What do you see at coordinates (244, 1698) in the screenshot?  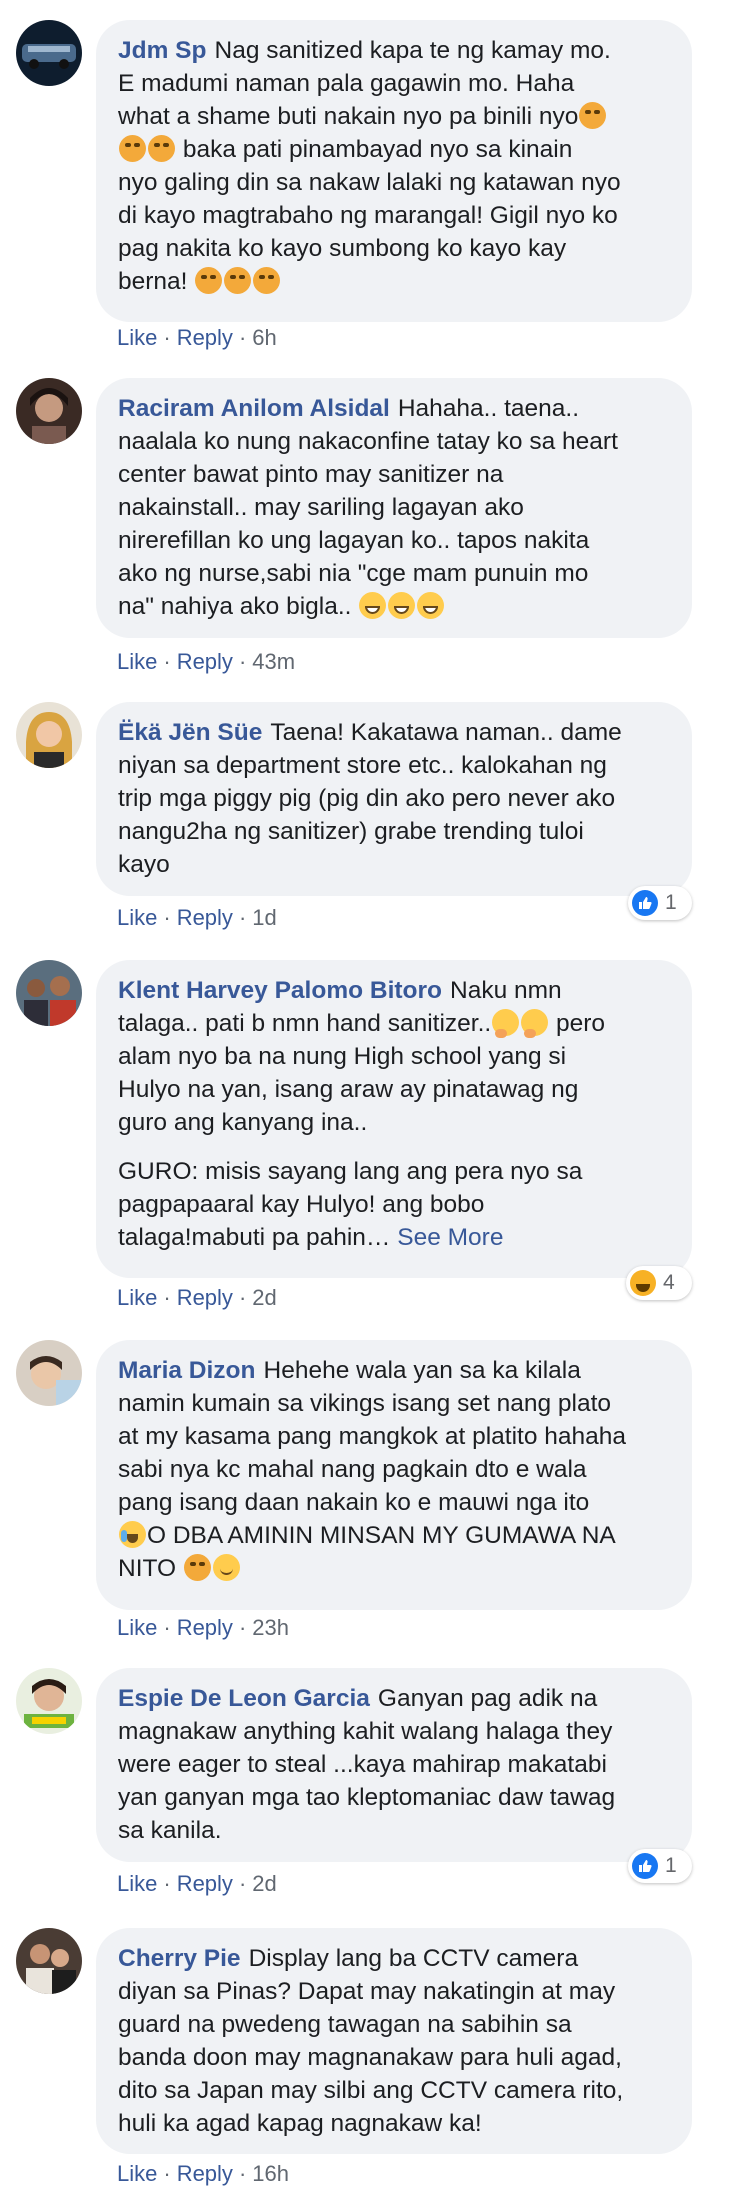 I see `commenter-name: Espie De Leon Garcia` at bounding box center [244, 1698].